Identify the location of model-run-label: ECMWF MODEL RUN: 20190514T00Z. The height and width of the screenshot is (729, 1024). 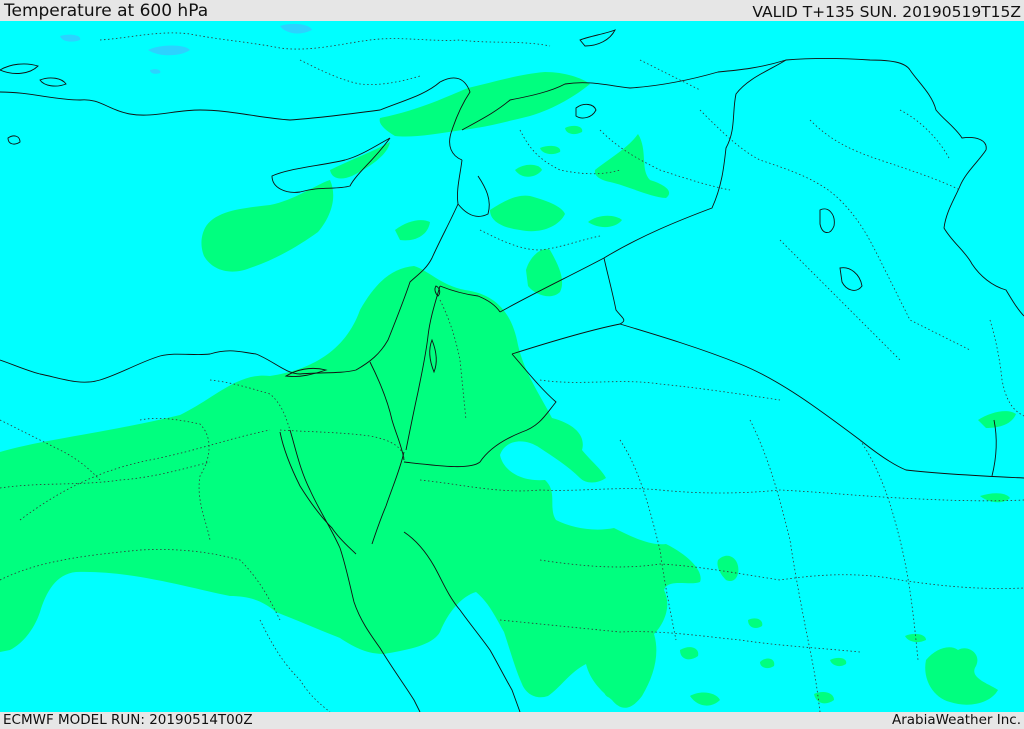
(128, 720).